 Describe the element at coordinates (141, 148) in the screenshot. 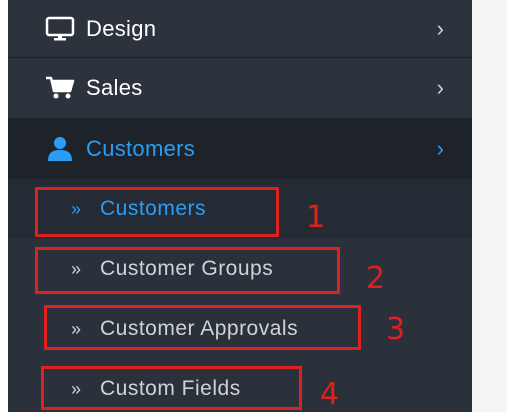

I see `sidebar-item-customers-label: Customers` at that location.